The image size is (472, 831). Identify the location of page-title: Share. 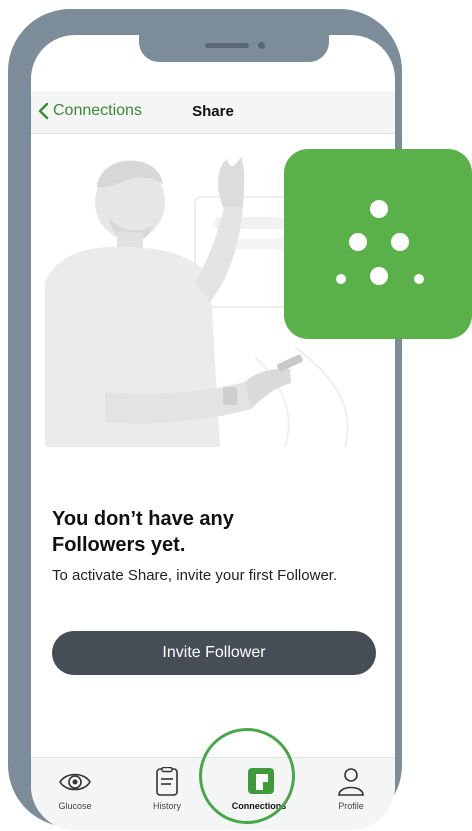
(213, 111).